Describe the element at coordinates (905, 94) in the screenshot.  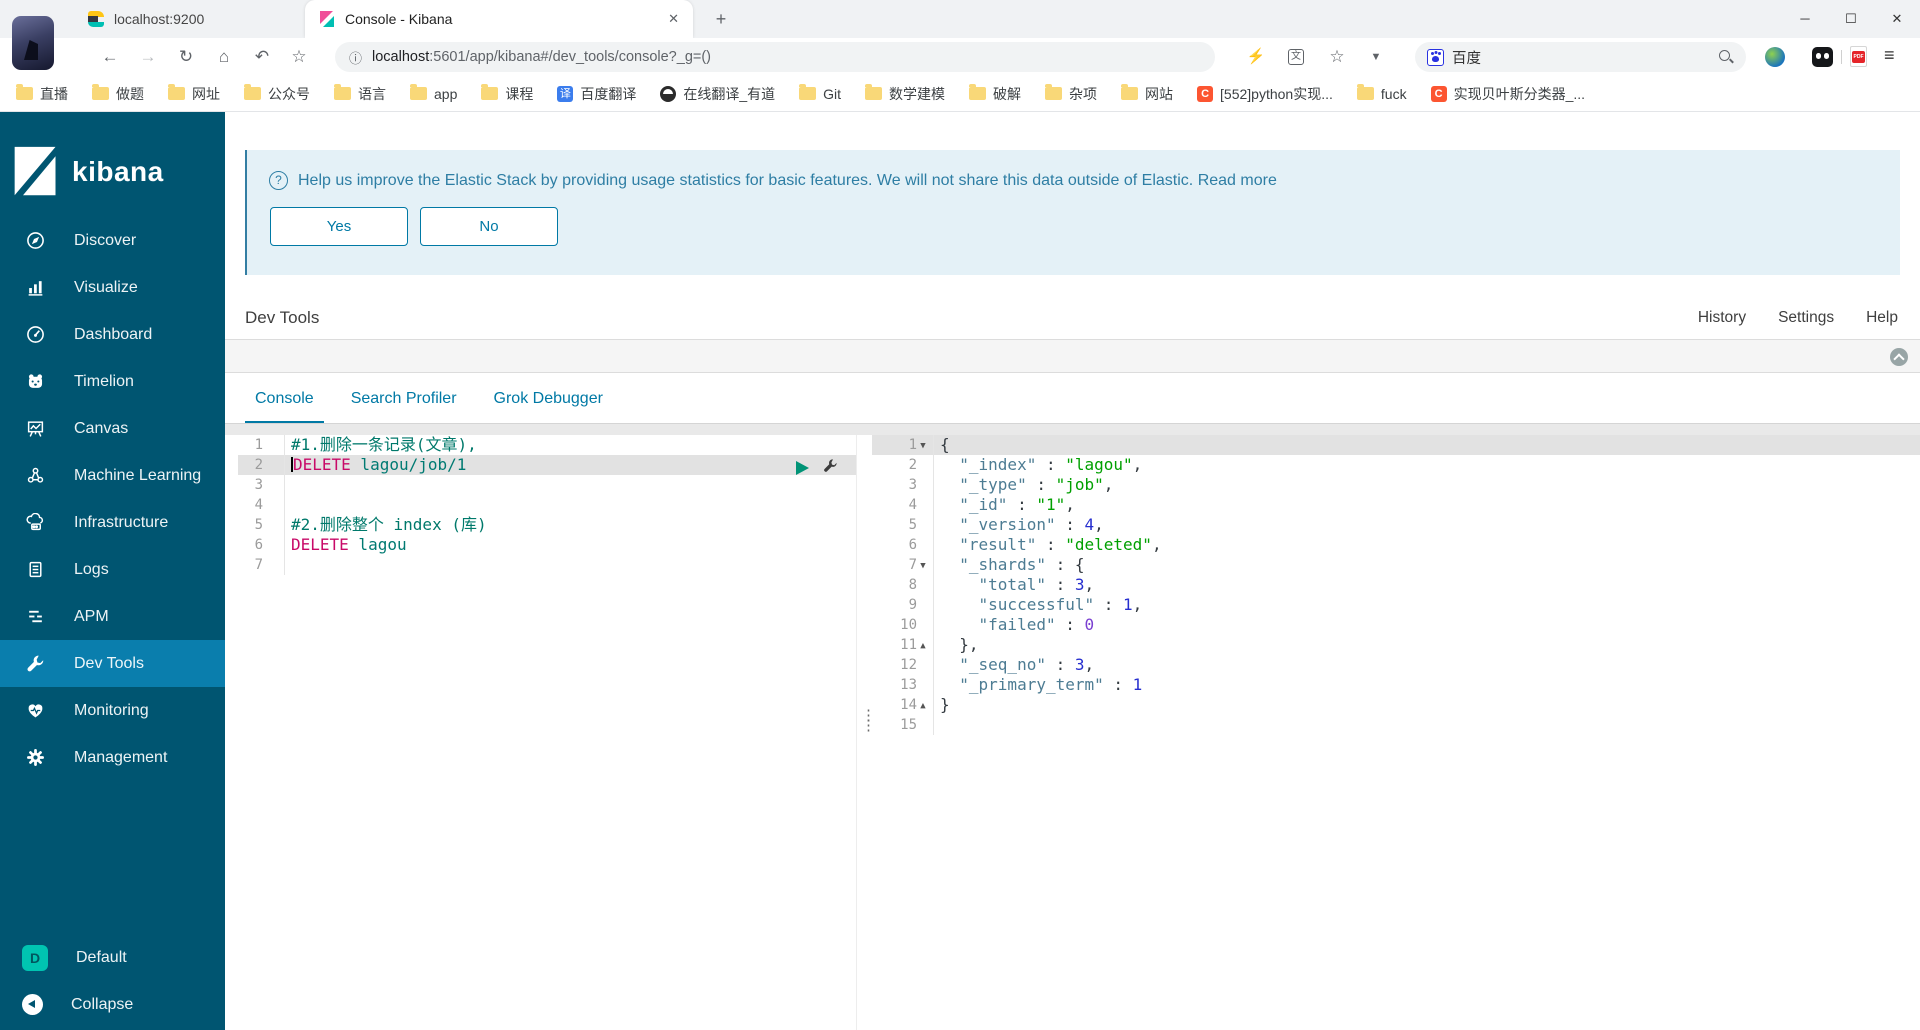
I see `bookmark-item: 数学建模` at that location.